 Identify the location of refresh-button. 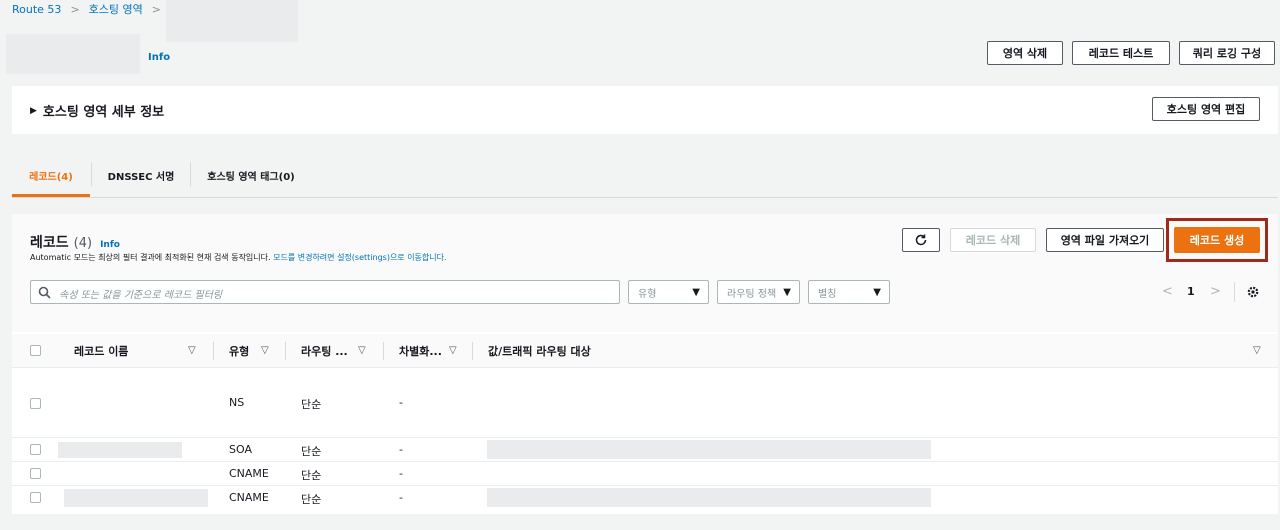
(921, 240).